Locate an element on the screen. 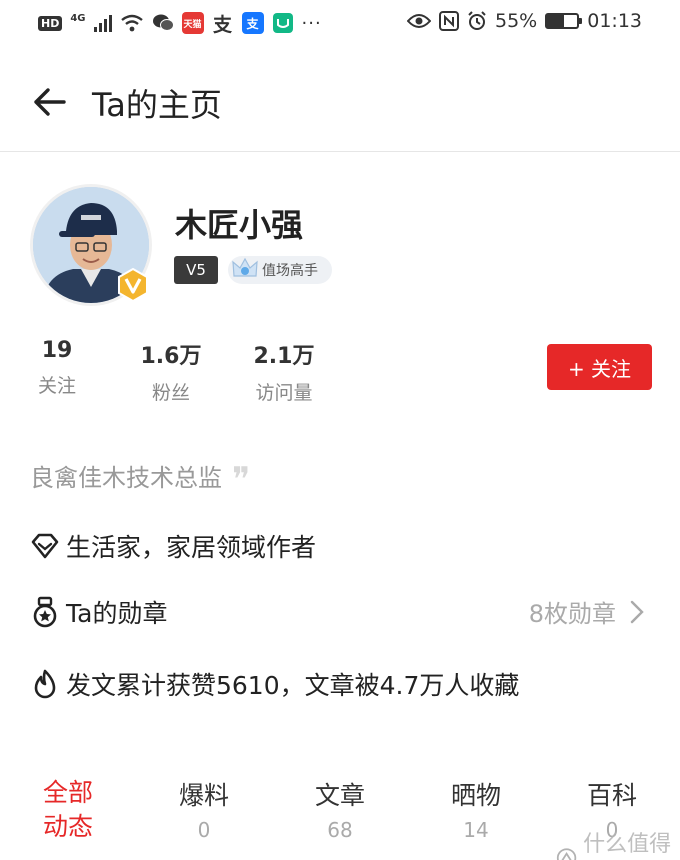 The width and height of the screenshot is (680, 860). medals-row: Ta的勋章 is located at coordinates (98, 612).